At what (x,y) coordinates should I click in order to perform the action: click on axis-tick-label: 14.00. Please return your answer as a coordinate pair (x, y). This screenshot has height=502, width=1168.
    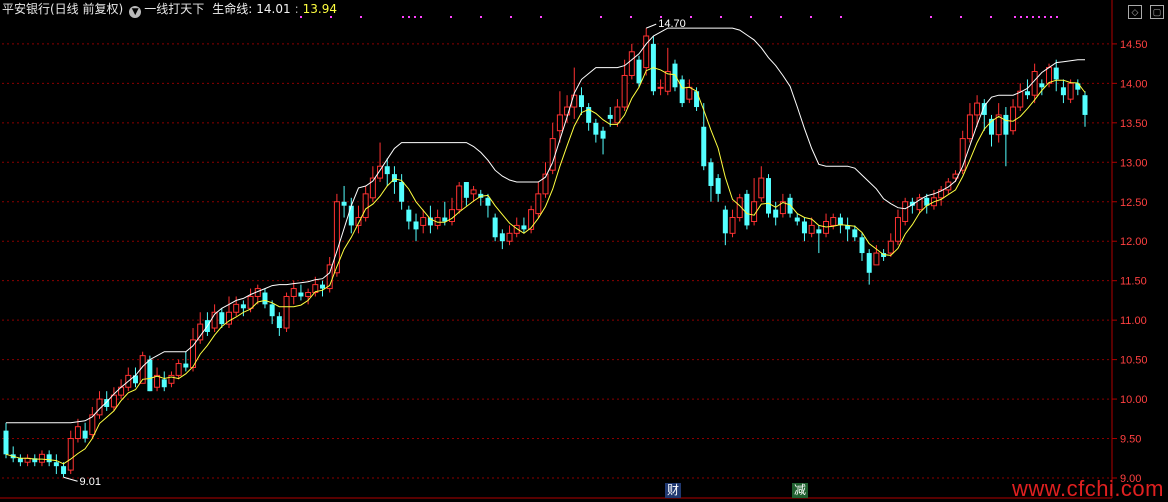
    Looking at the image, I should click on (1134, 84).